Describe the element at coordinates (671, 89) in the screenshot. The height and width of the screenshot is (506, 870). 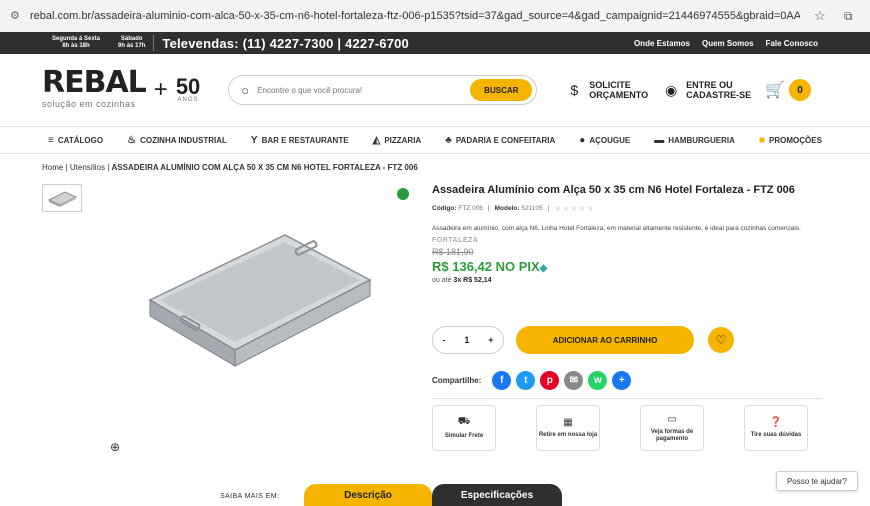
I see `user-icon: ◉` at that location.